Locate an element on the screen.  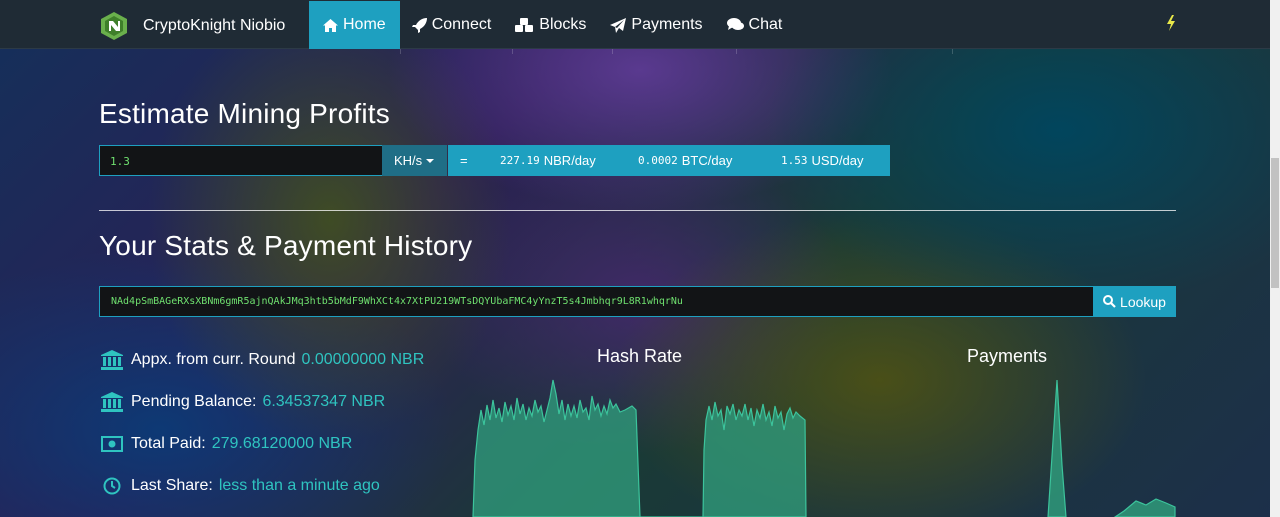
hash-rate-area is located at coordinates (639, 448).